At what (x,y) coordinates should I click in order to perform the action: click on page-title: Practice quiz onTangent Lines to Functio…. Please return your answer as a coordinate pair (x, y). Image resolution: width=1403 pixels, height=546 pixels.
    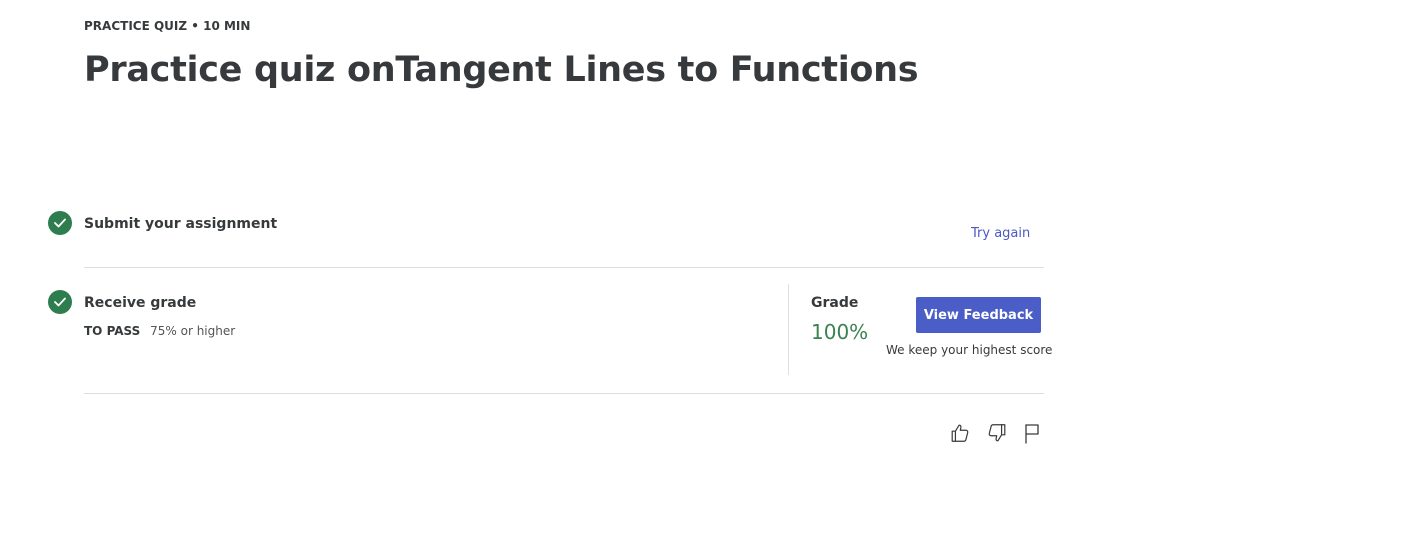
    Looking at the image, I should click on (501, 70).